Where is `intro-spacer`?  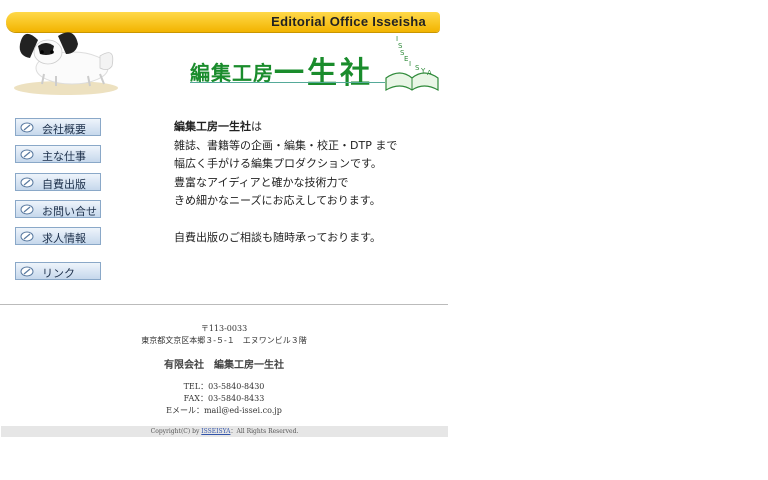 intro-spacer is located at coordinates (285, 220).